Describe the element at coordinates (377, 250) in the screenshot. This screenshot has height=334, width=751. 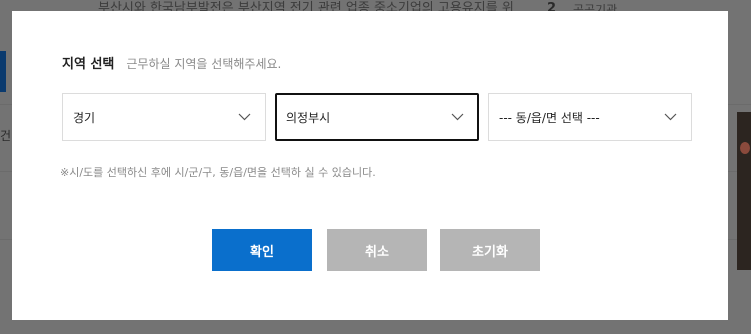
I see `cancel-button: 취소` at that location.